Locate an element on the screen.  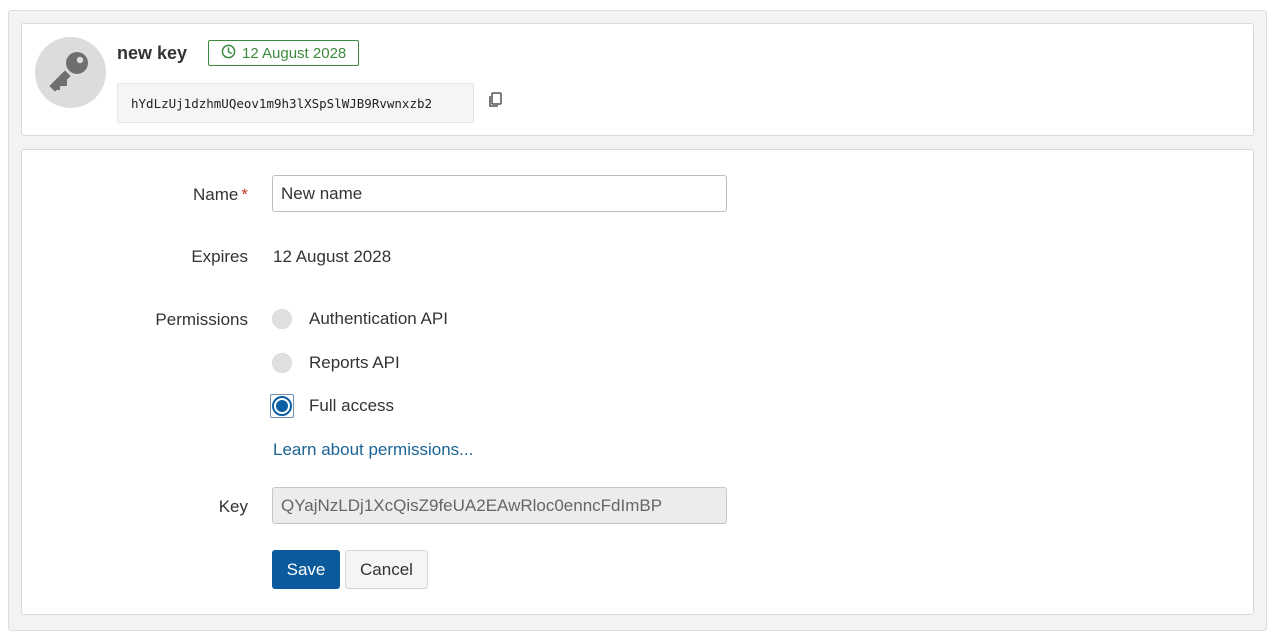
expires-label: Expires is located at coordinates (219, 256).